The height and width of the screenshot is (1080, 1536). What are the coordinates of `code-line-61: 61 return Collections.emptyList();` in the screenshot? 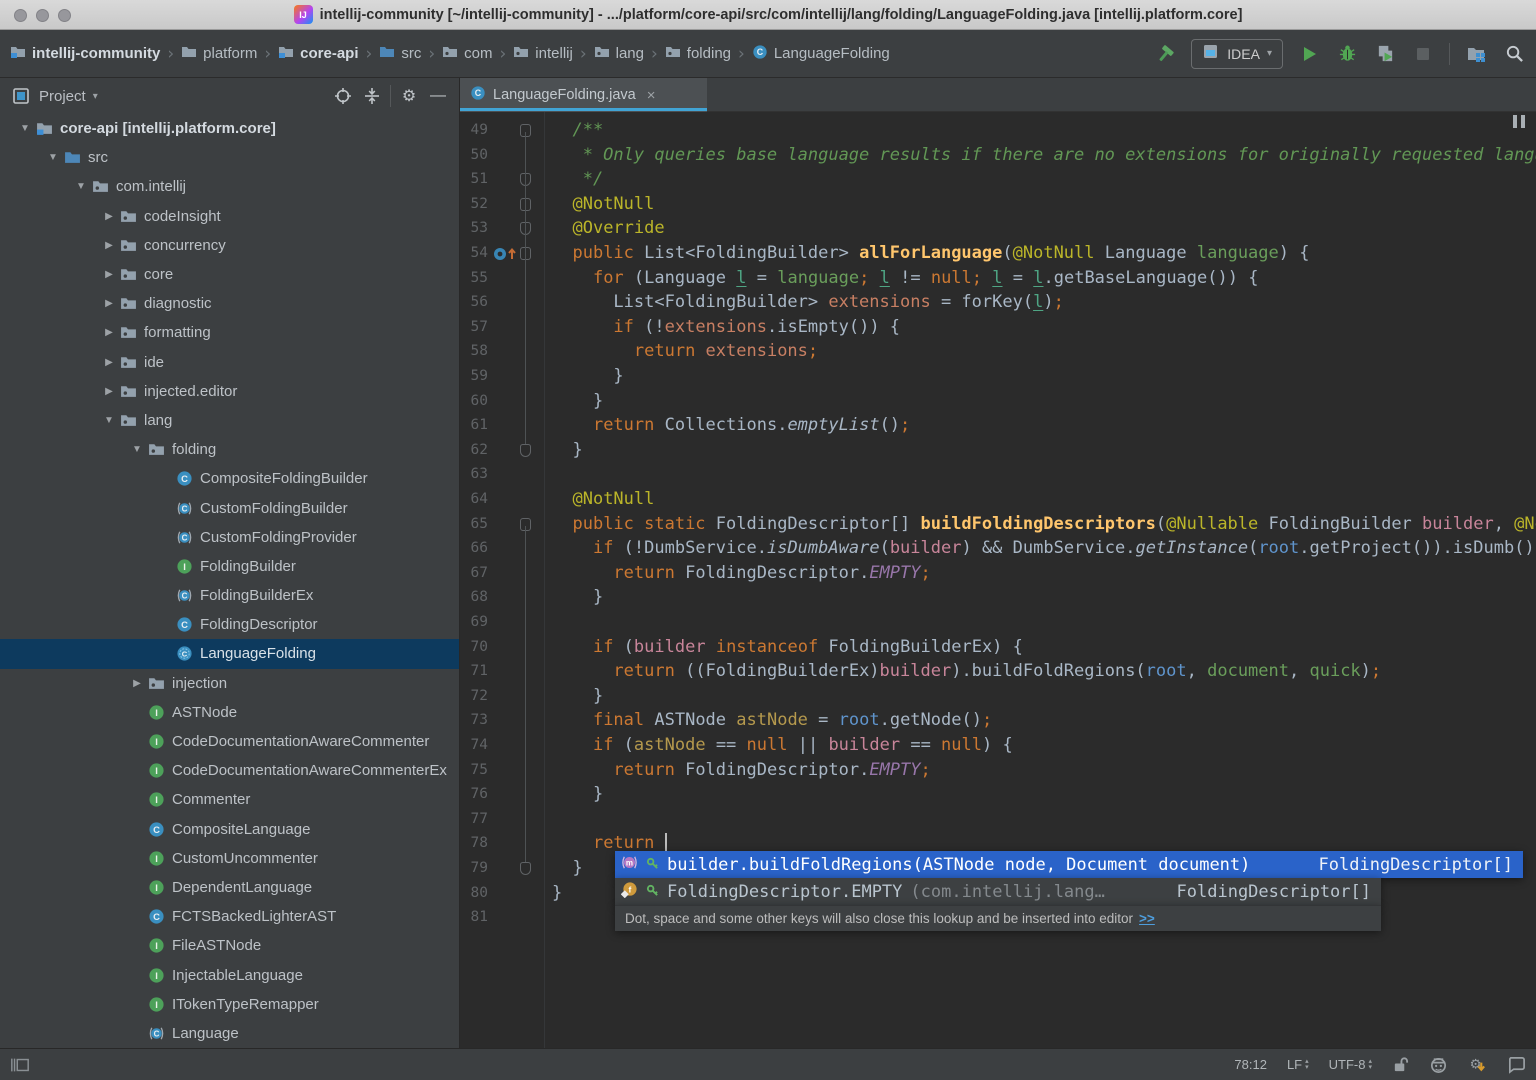 It's located at (998, 425).